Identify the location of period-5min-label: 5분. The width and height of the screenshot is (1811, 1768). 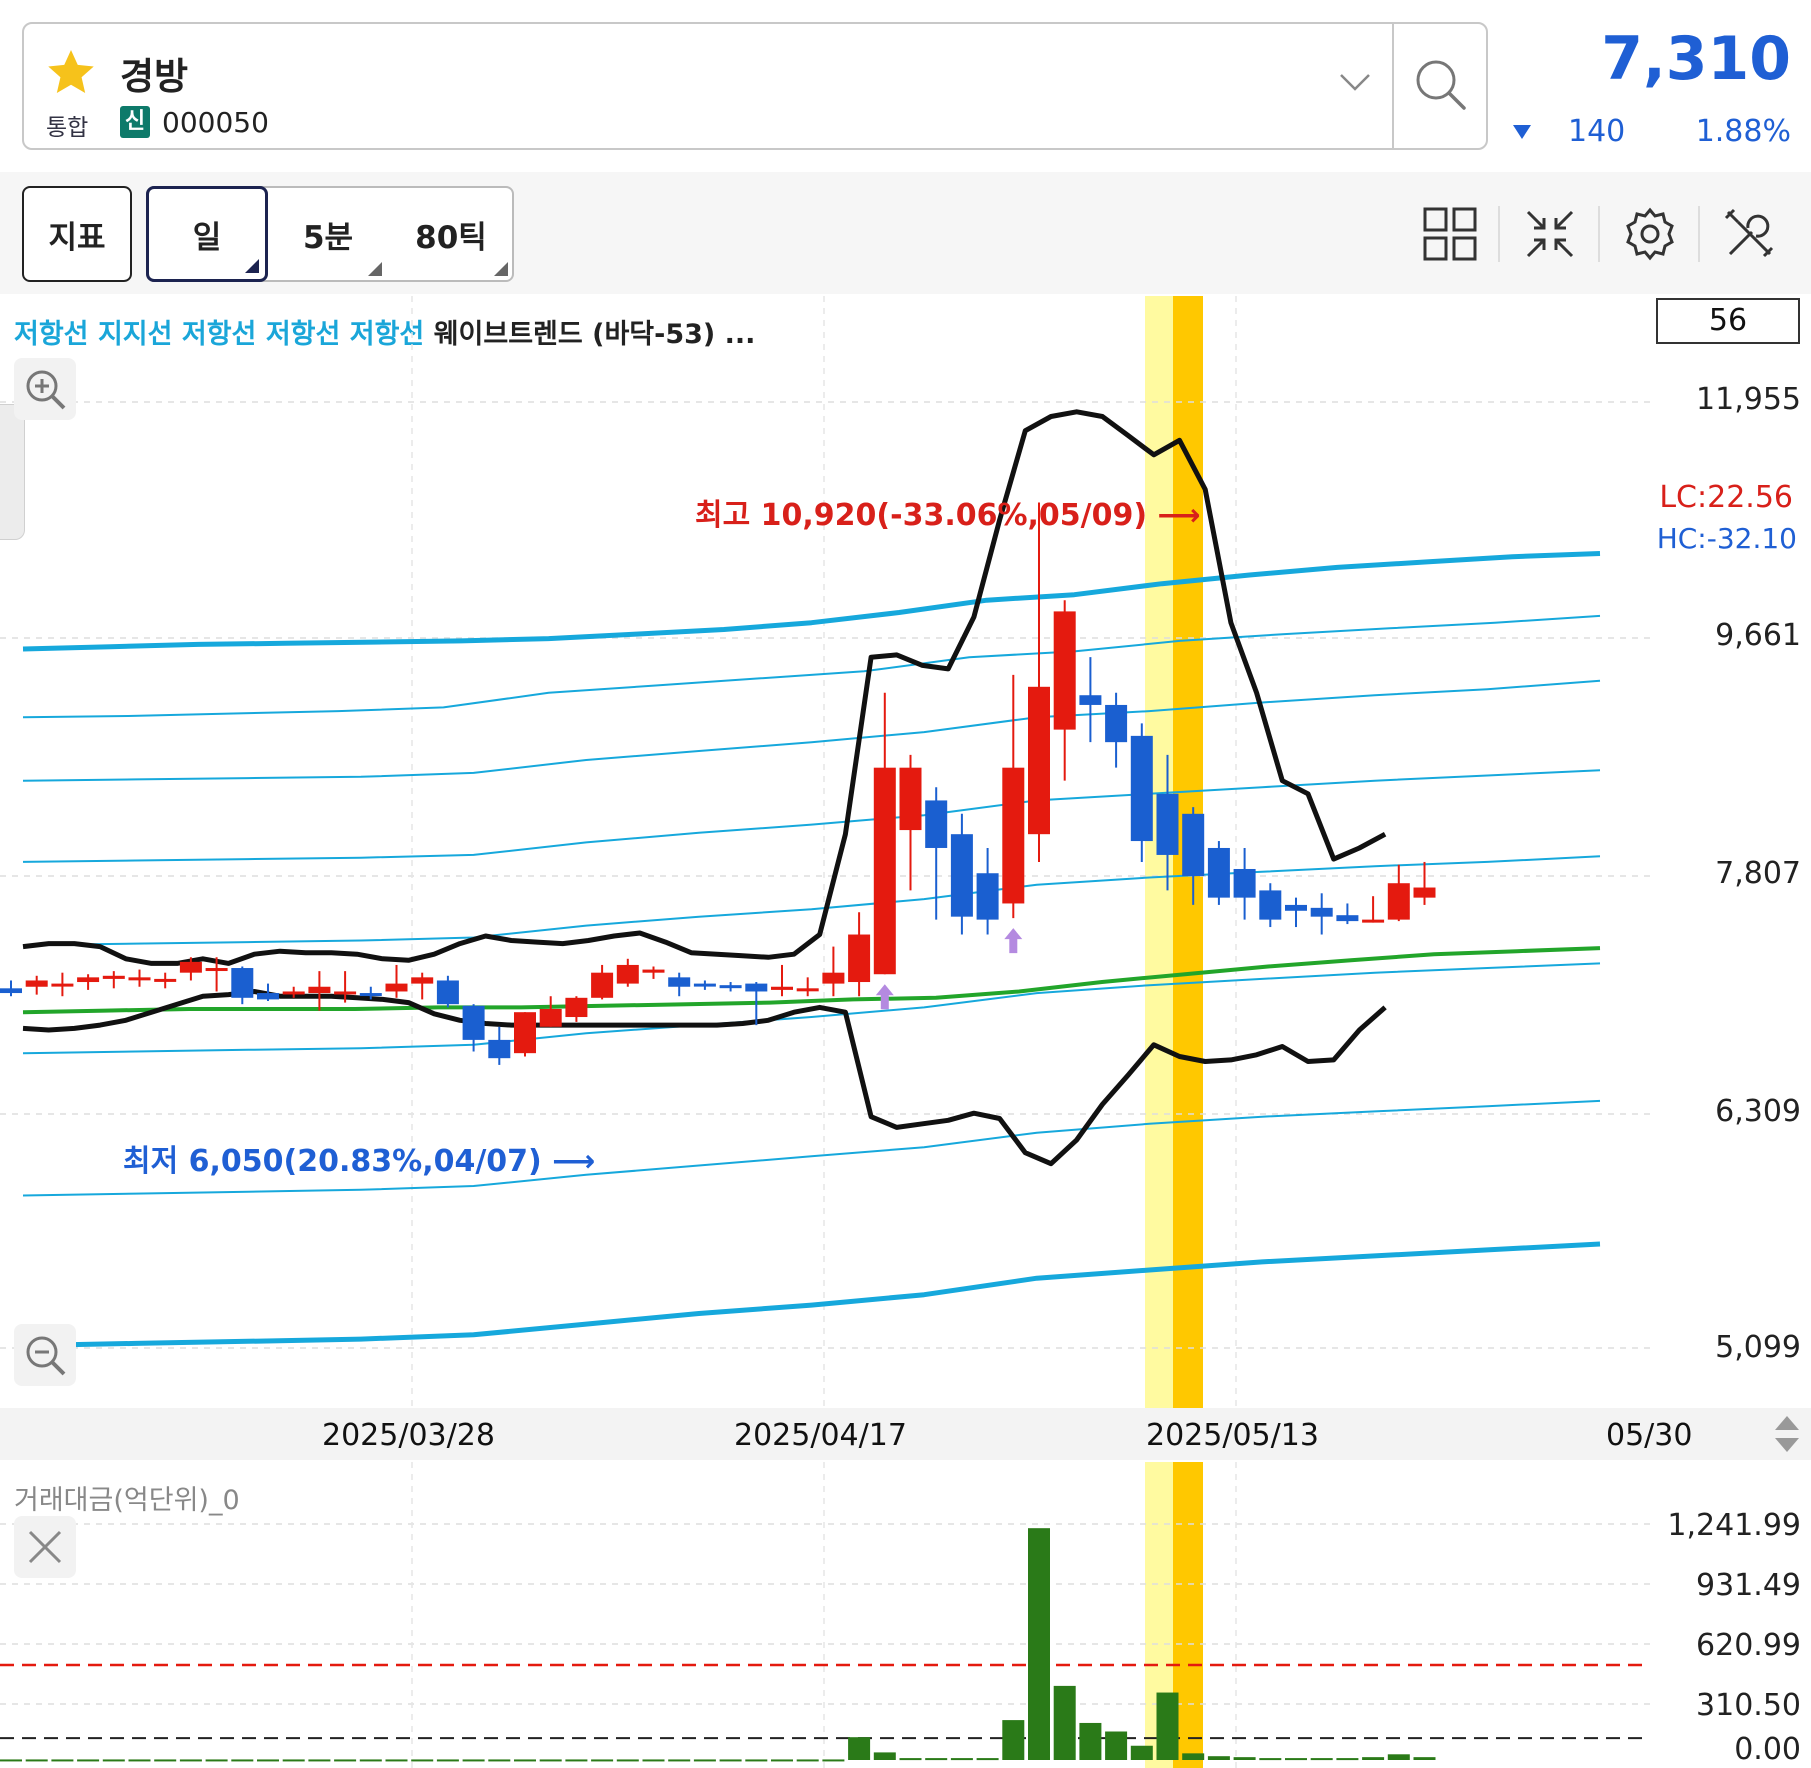
(328, 237).